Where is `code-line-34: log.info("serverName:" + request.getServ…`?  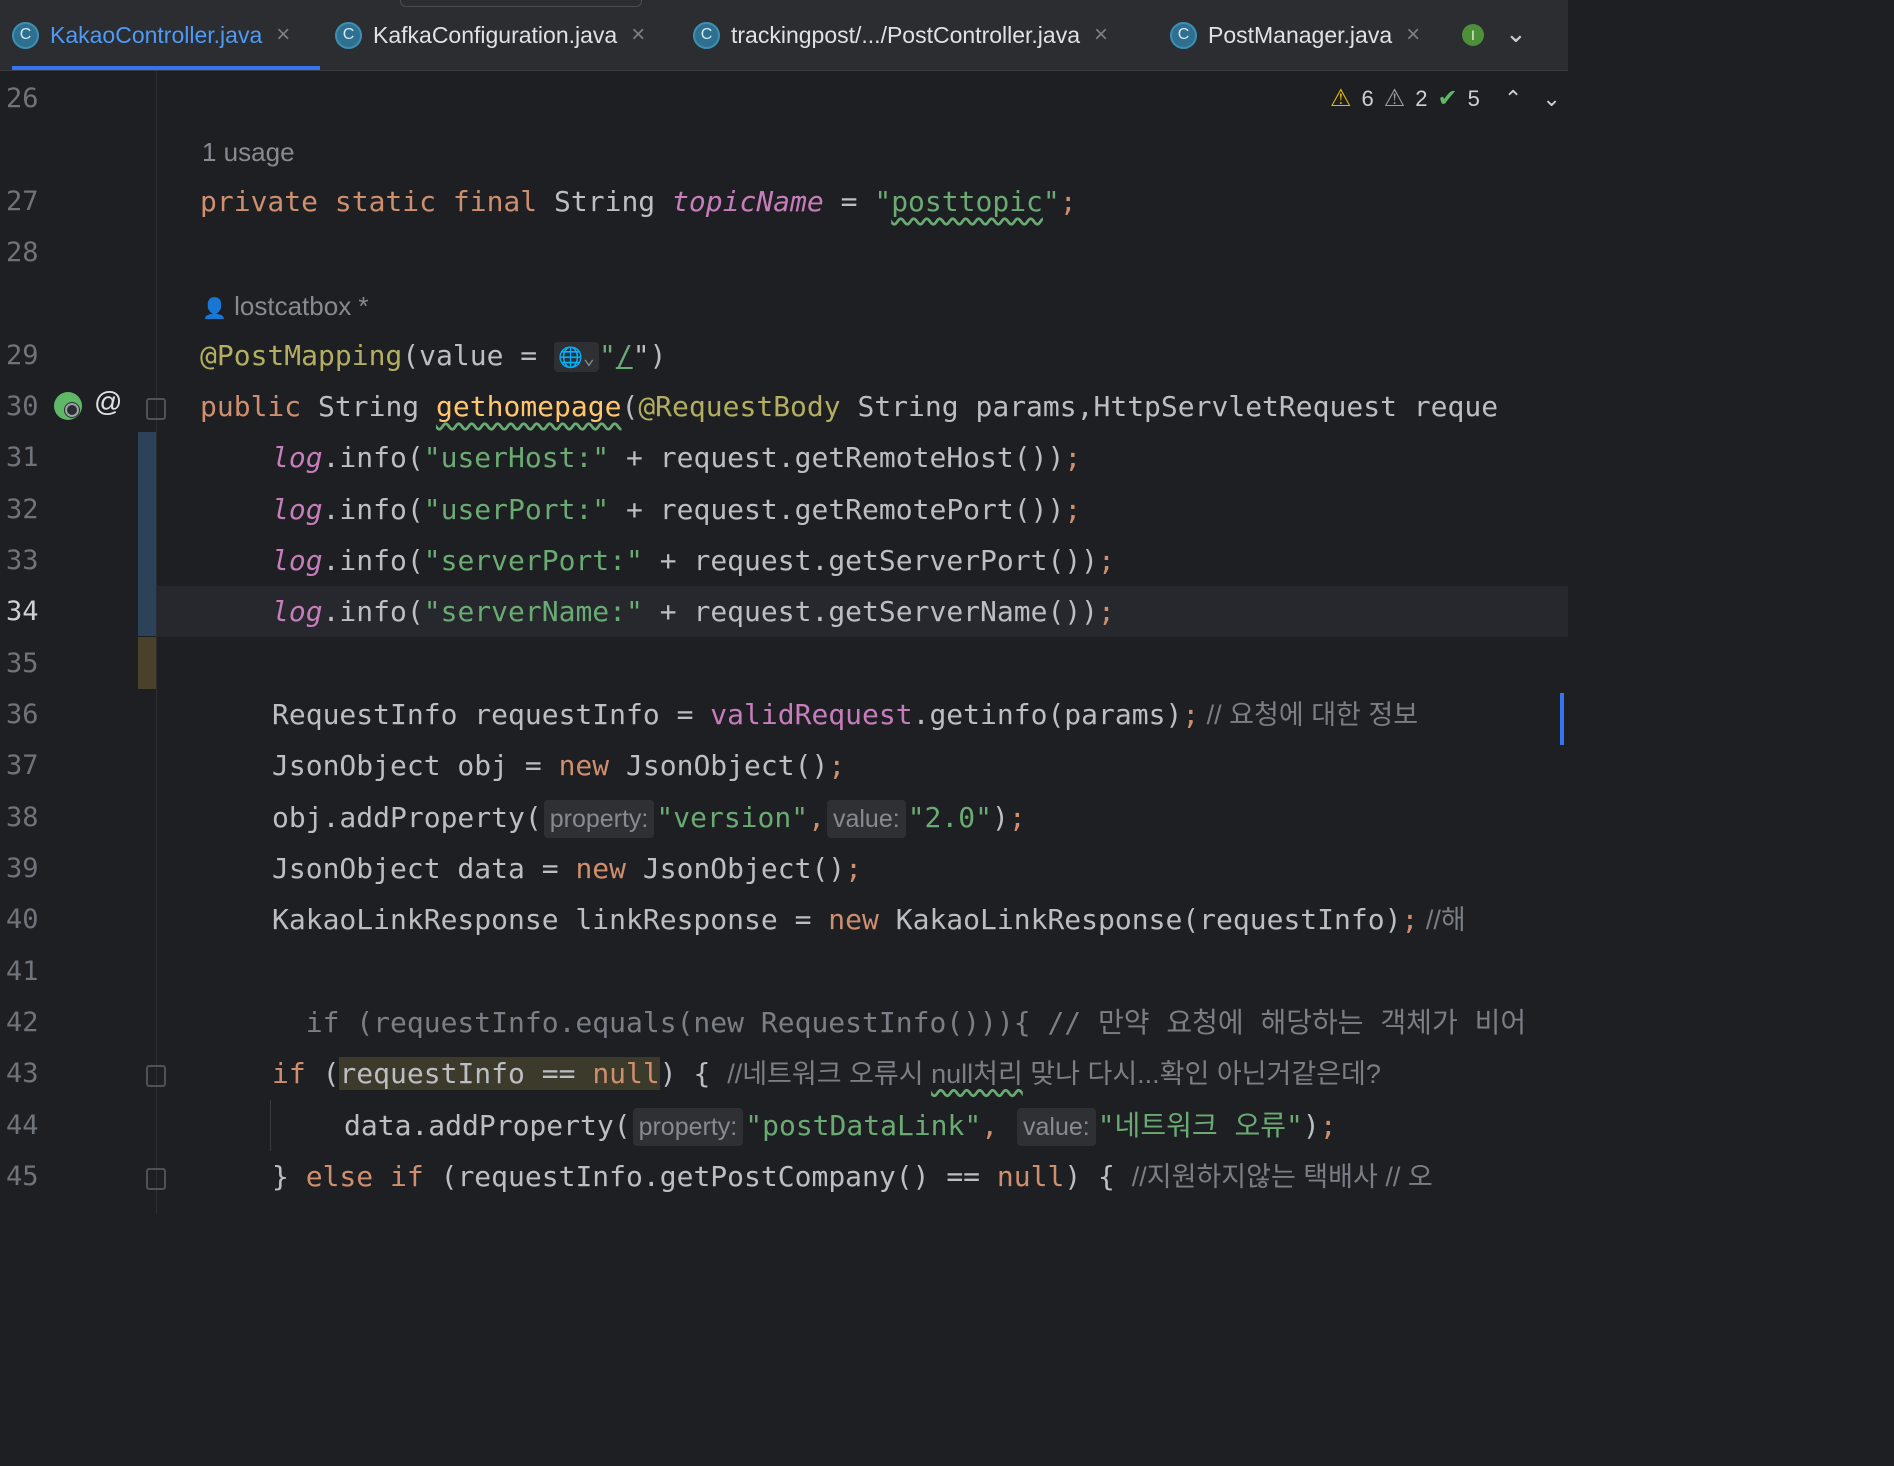 code-line-34: log.info("serverName:" + request.getServ… is located at coordinates (693, 611).